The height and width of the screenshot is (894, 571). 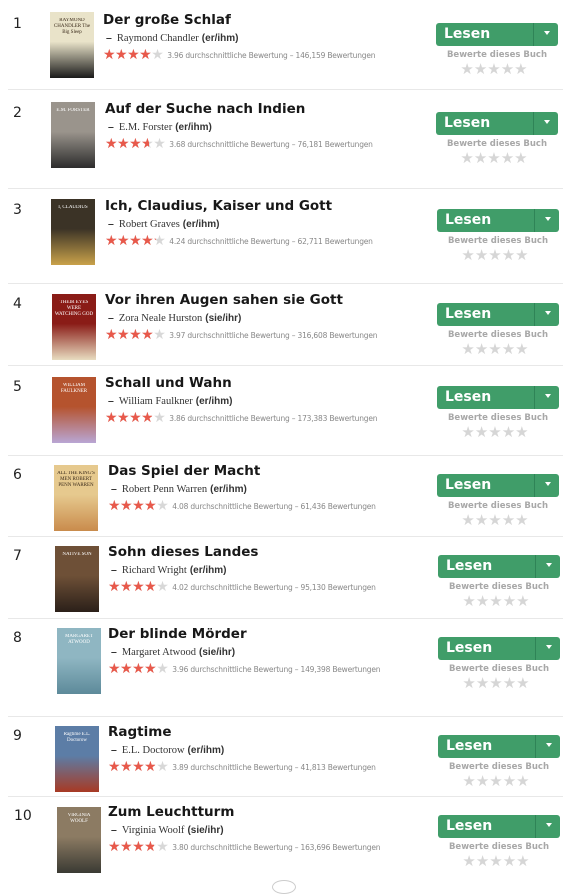 What do you see at coordinates (167, 20) in the screenshot?
I see `book-title-link: Der große Schlaf` at bounding box center [167, 20].